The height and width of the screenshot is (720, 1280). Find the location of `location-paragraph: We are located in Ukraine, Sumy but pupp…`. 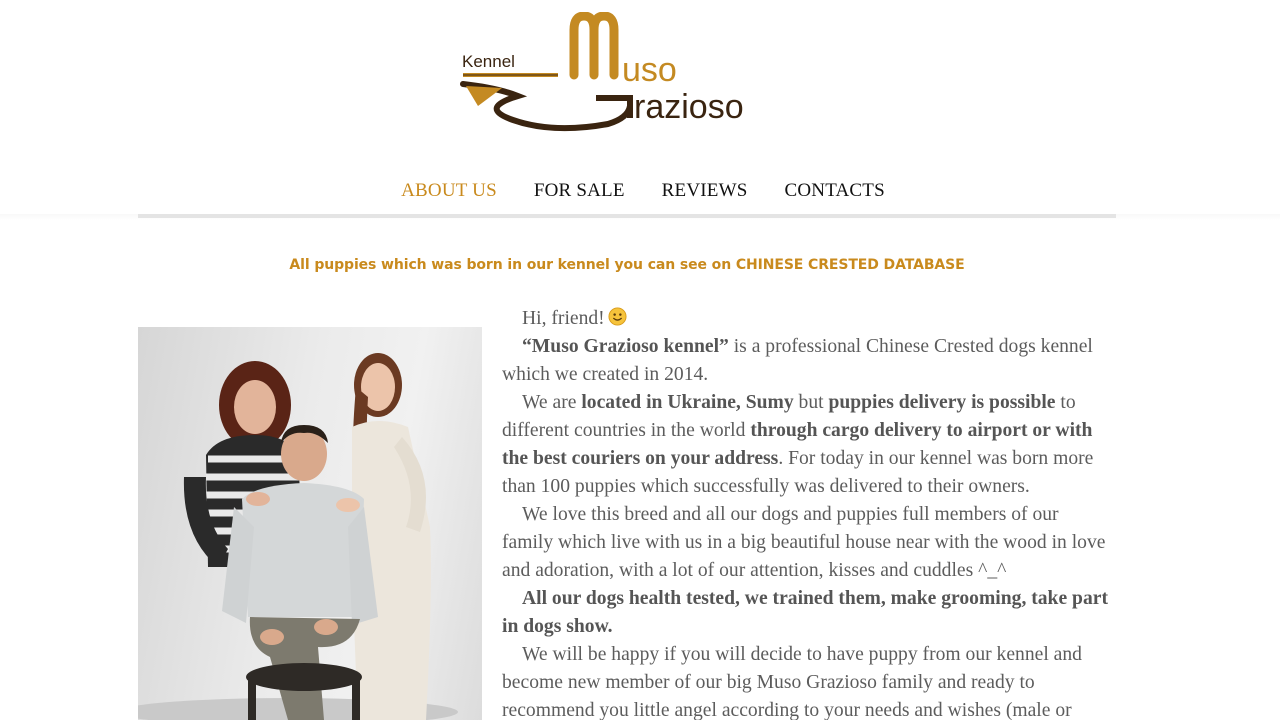

location-paragraph: We are located in Ukraine, Sumy but pupp… is located at coordinates (807, 445).